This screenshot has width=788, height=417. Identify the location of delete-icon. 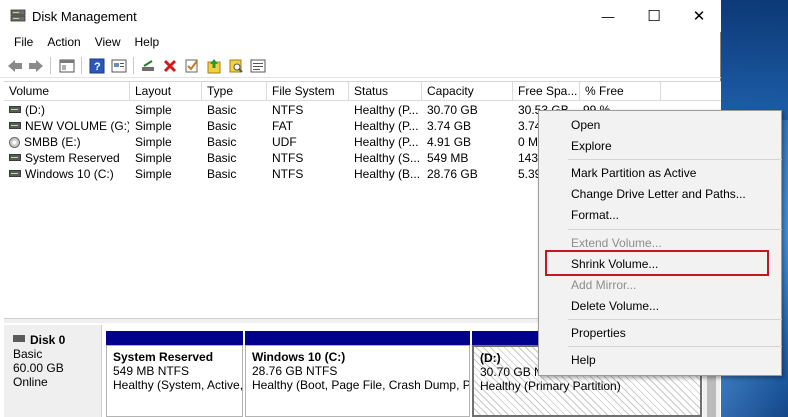
(170, 66).